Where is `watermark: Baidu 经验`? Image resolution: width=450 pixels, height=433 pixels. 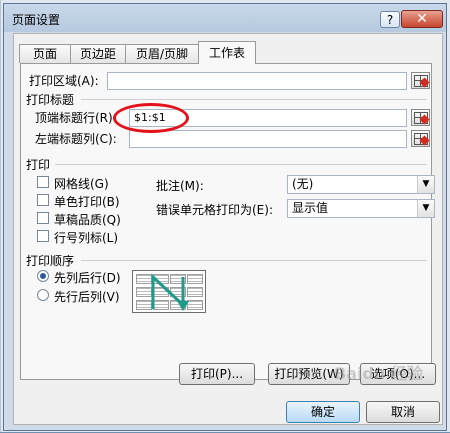 watermark: Baidu 经验 is located at coordinates (378, 373).